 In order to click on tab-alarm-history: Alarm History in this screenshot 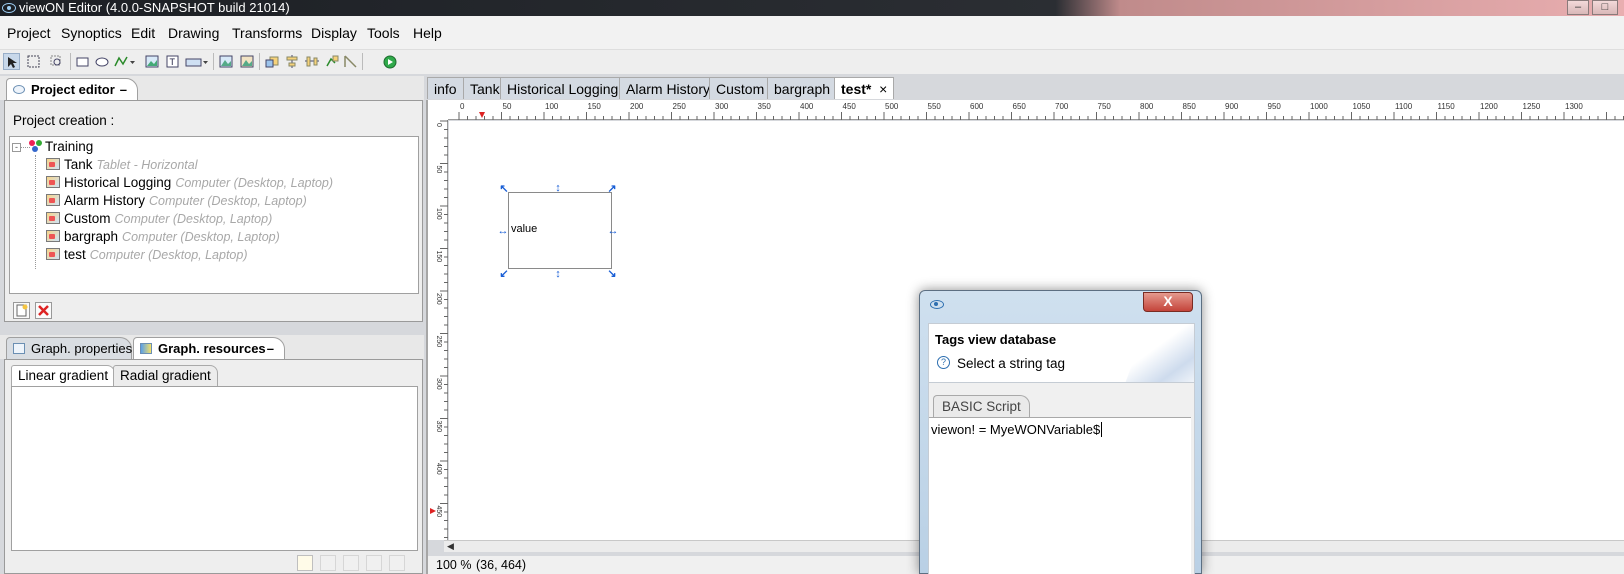, I will do `click(668, 88)`.